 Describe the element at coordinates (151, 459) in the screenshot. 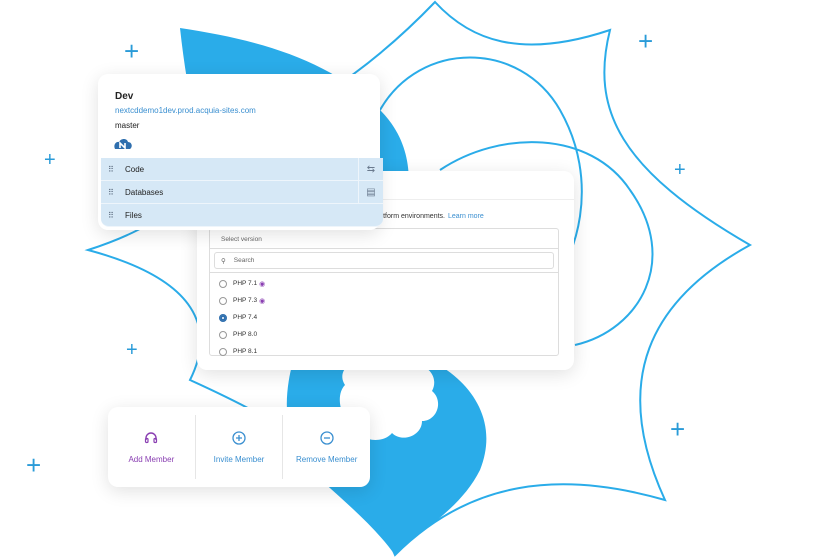

I see `add-member-label: Add Member` at that location.